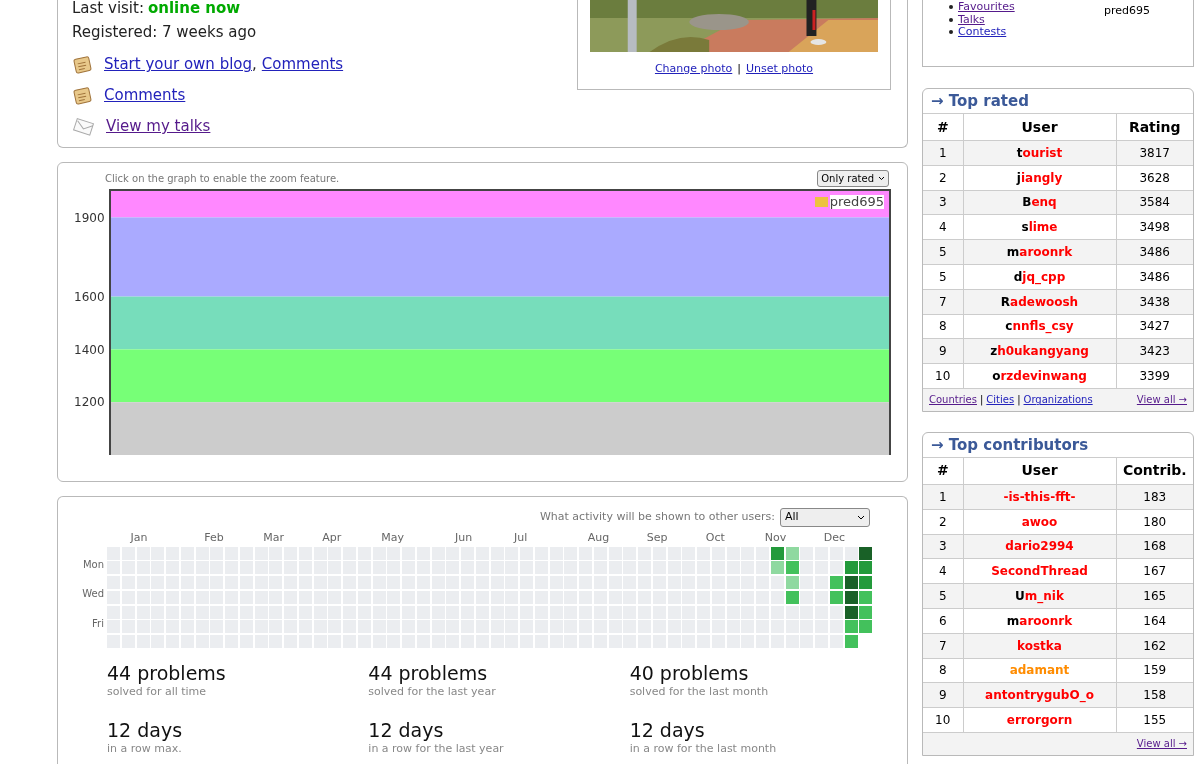 Image resolution: width=1200 pixels, height=774 pixels. Describe the element at coordinates (432, 692) in the screenshot. I see `stat-caption: solved for the last year` at that location.